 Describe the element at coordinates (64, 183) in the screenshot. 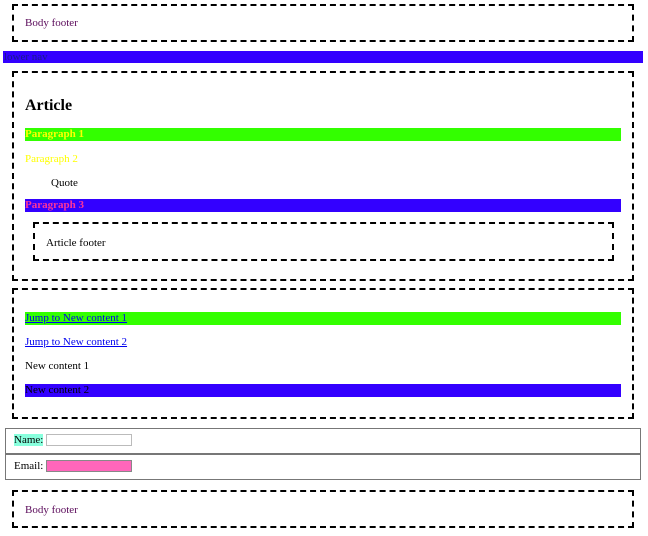

I see `quote: Quote` at that location.